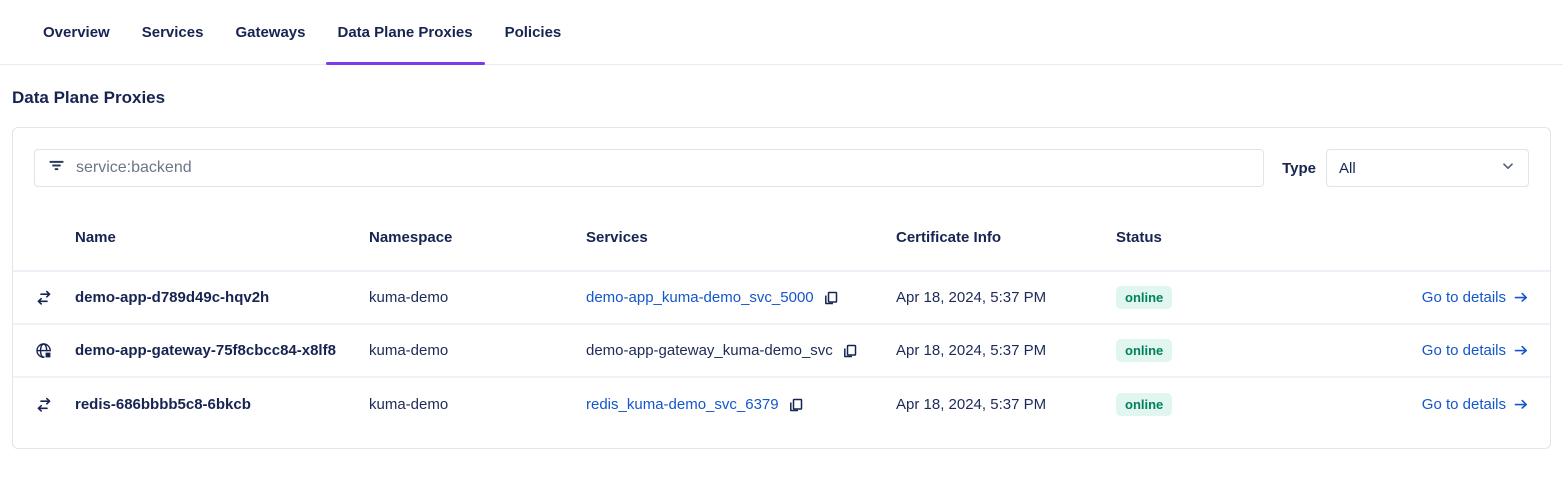  Describe the element at coordinates (617, 237) in the screenshot. I see `column-header-services: Services` at that location.